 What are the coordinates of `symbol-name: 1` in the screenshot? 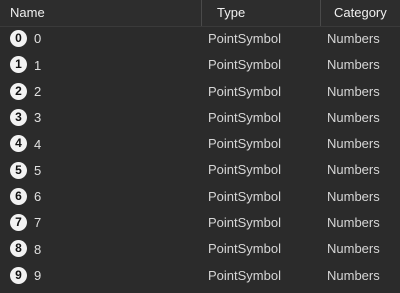 It's located at (38, 65).